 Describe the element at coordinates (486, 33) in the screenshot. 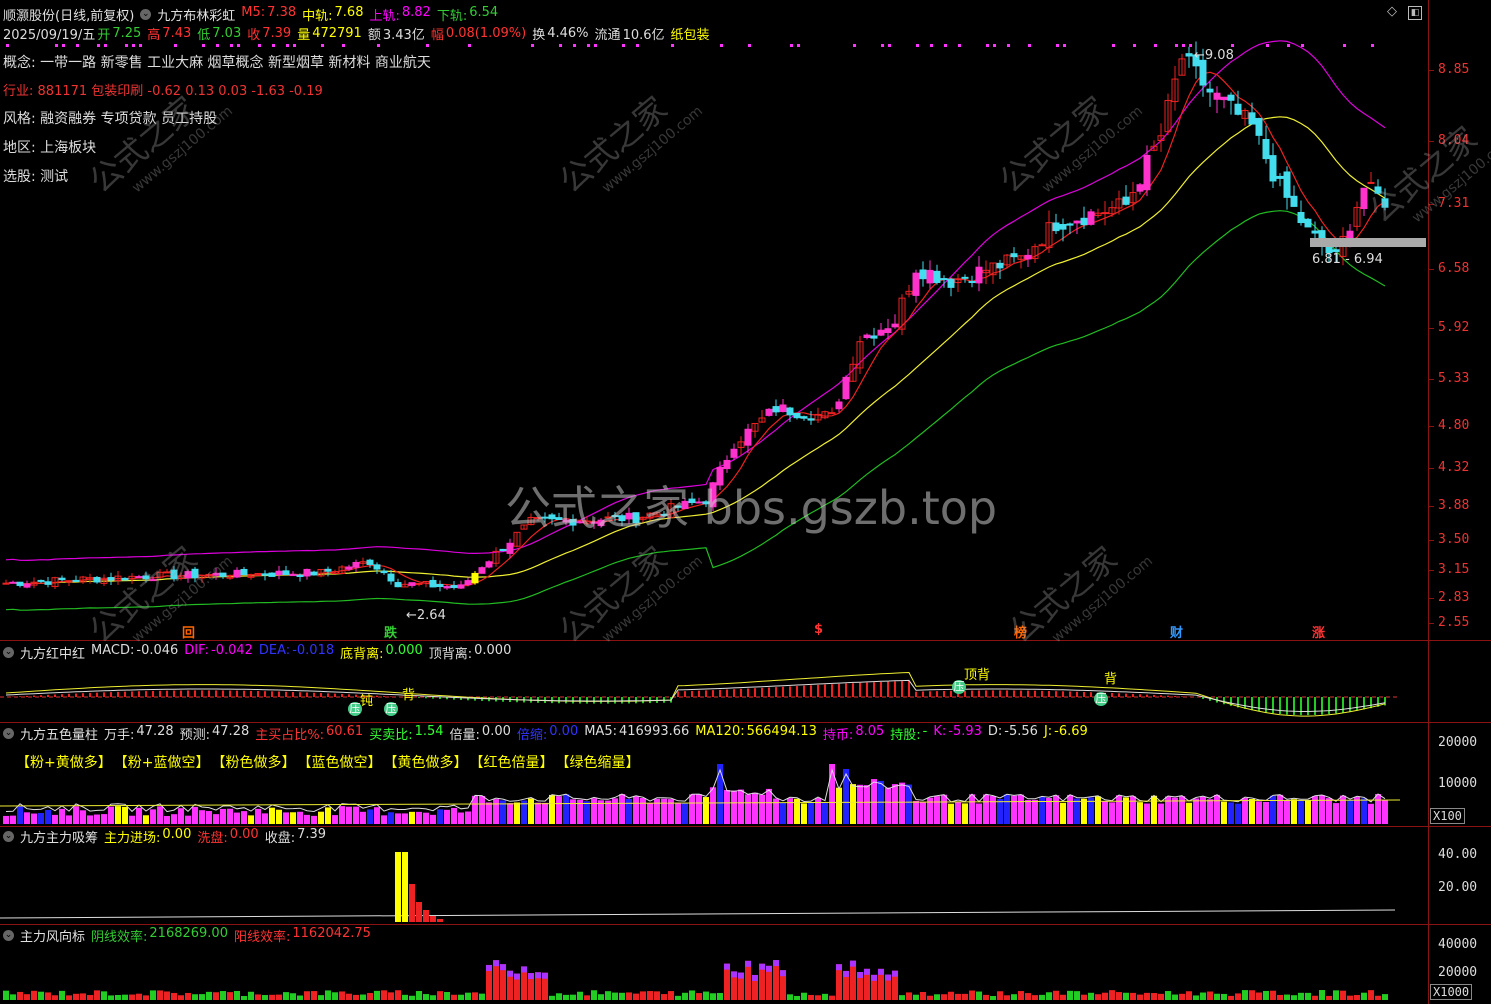

I see `quote-change: 0.08(1.09%)` at that location.